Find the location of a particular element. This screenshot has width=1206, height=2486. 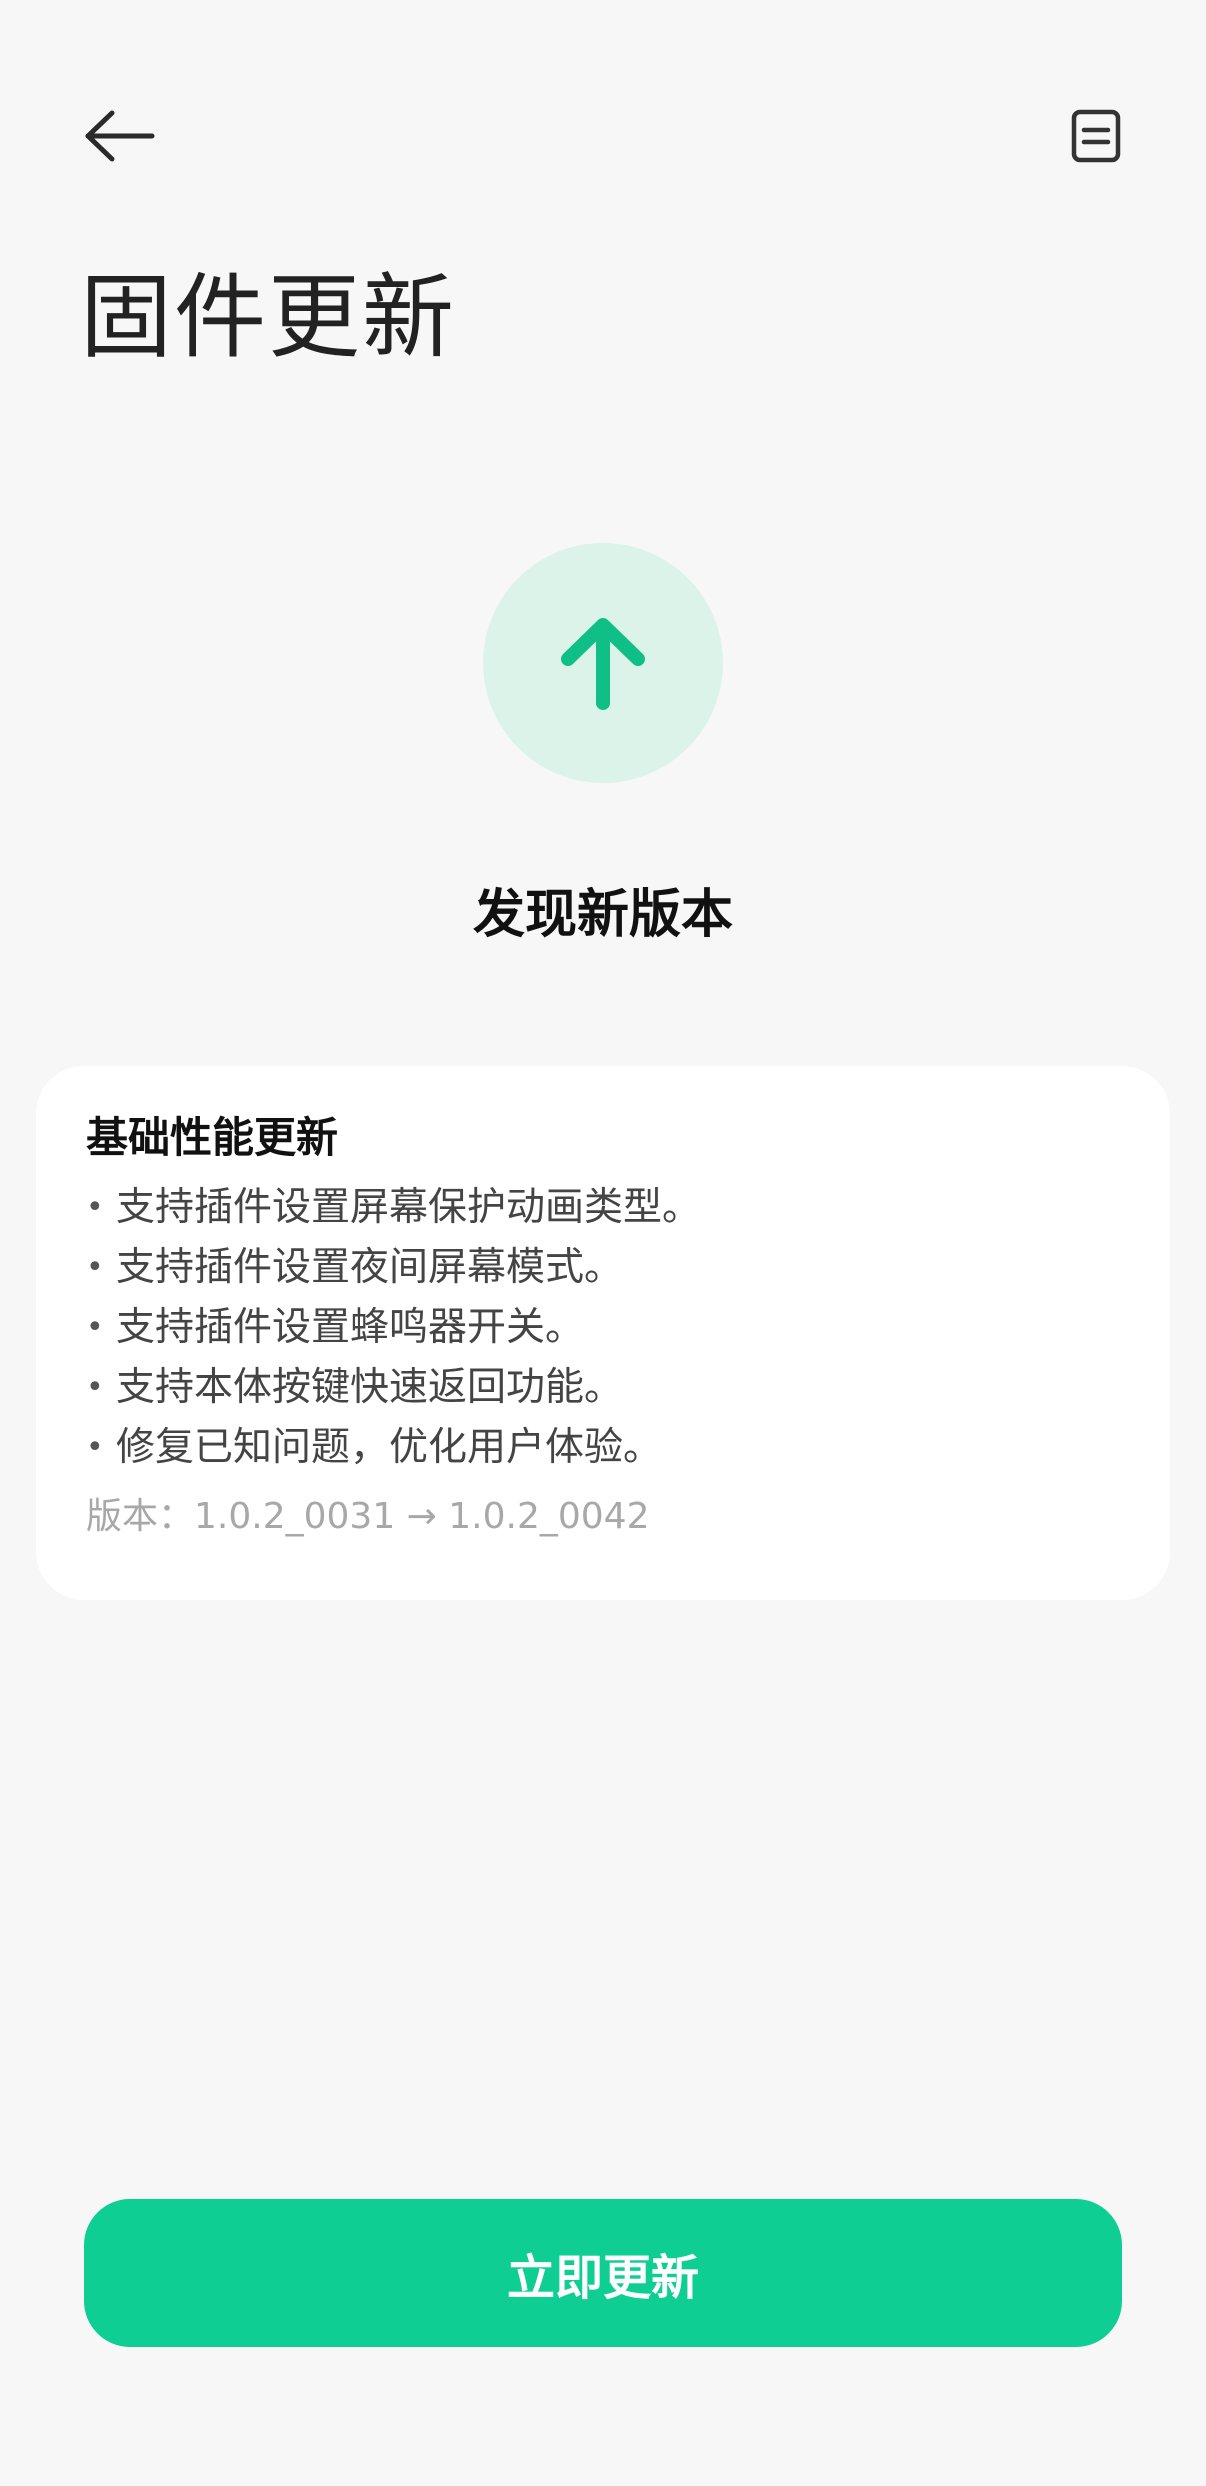

release-notes-button is located at coordinates (1096, 136).